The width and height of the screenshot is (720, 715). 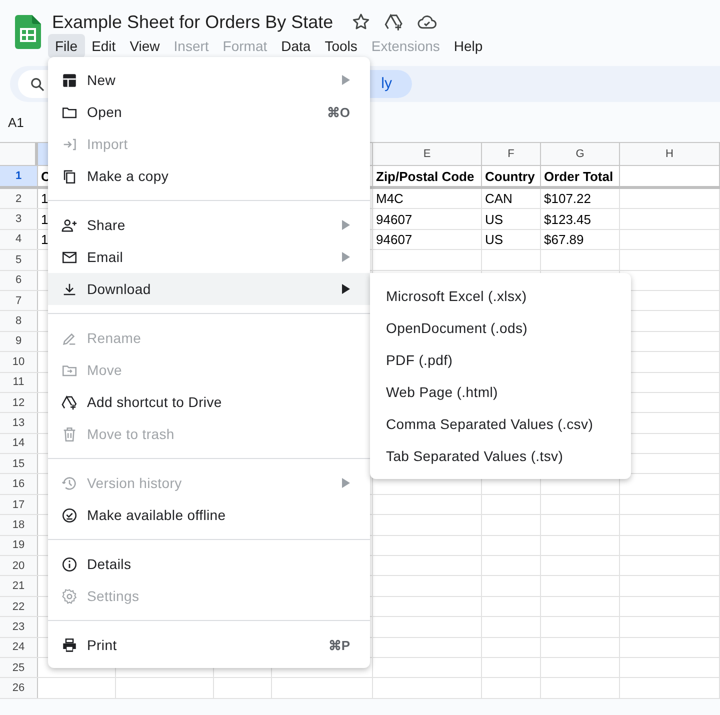 I want to click on column-header: E, so click(x=427, y=154).